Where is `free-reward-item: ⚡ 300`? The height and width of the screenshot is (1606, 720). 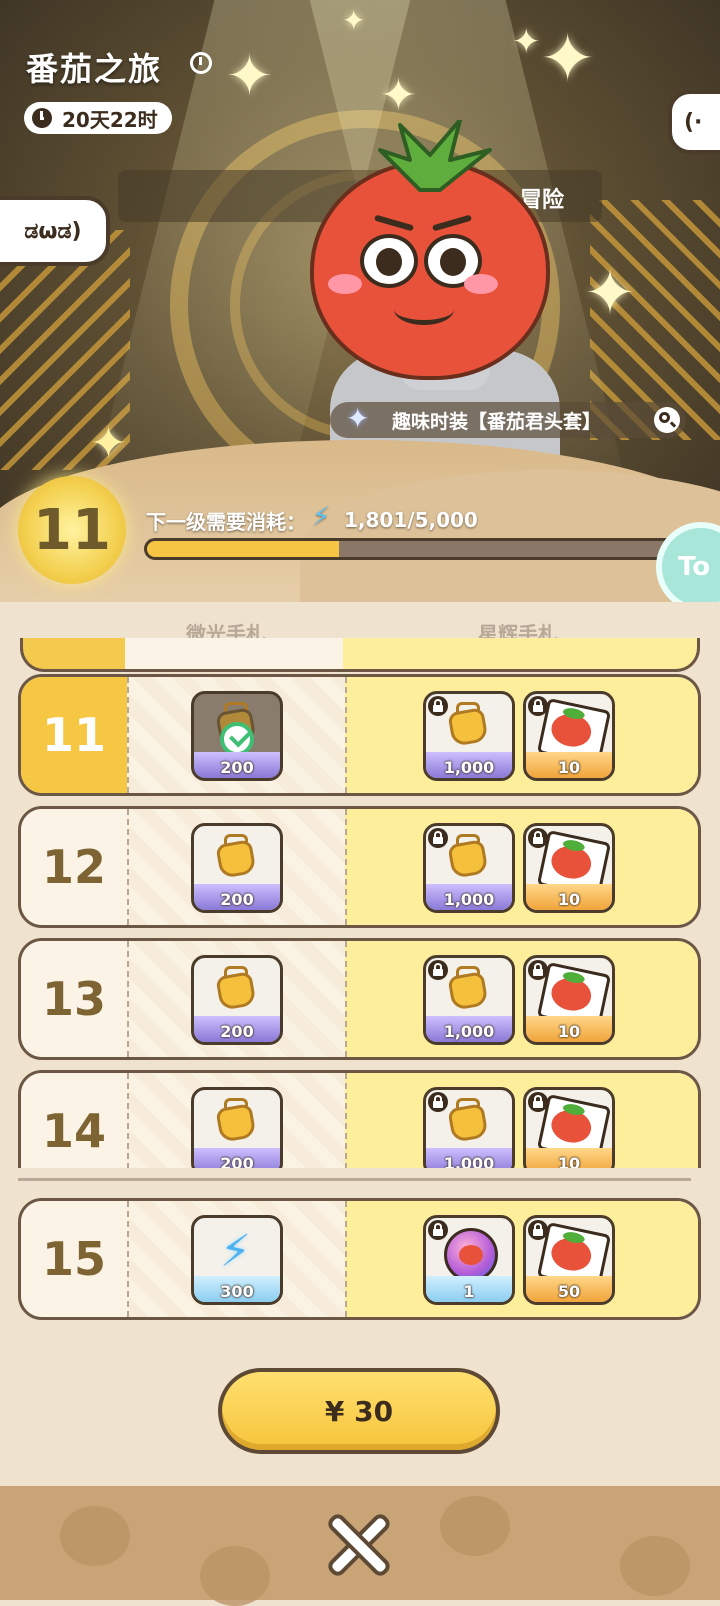 free-reward-item: ⚡ 300 is located at coordinates (237, 1260).